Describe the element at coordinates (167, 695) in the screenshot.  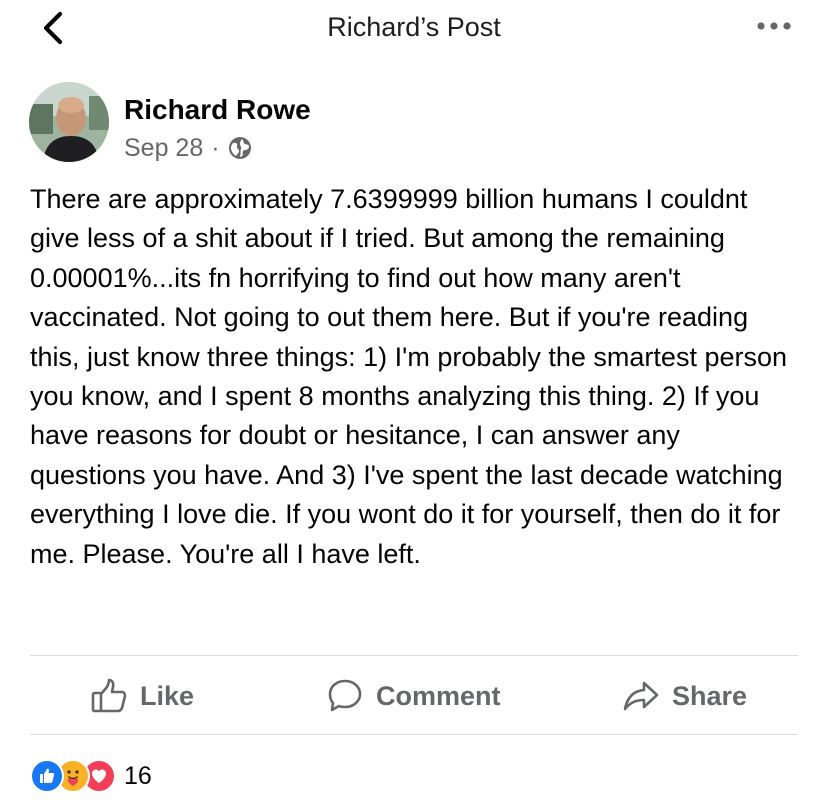
I see `like-label: Like` at that location.